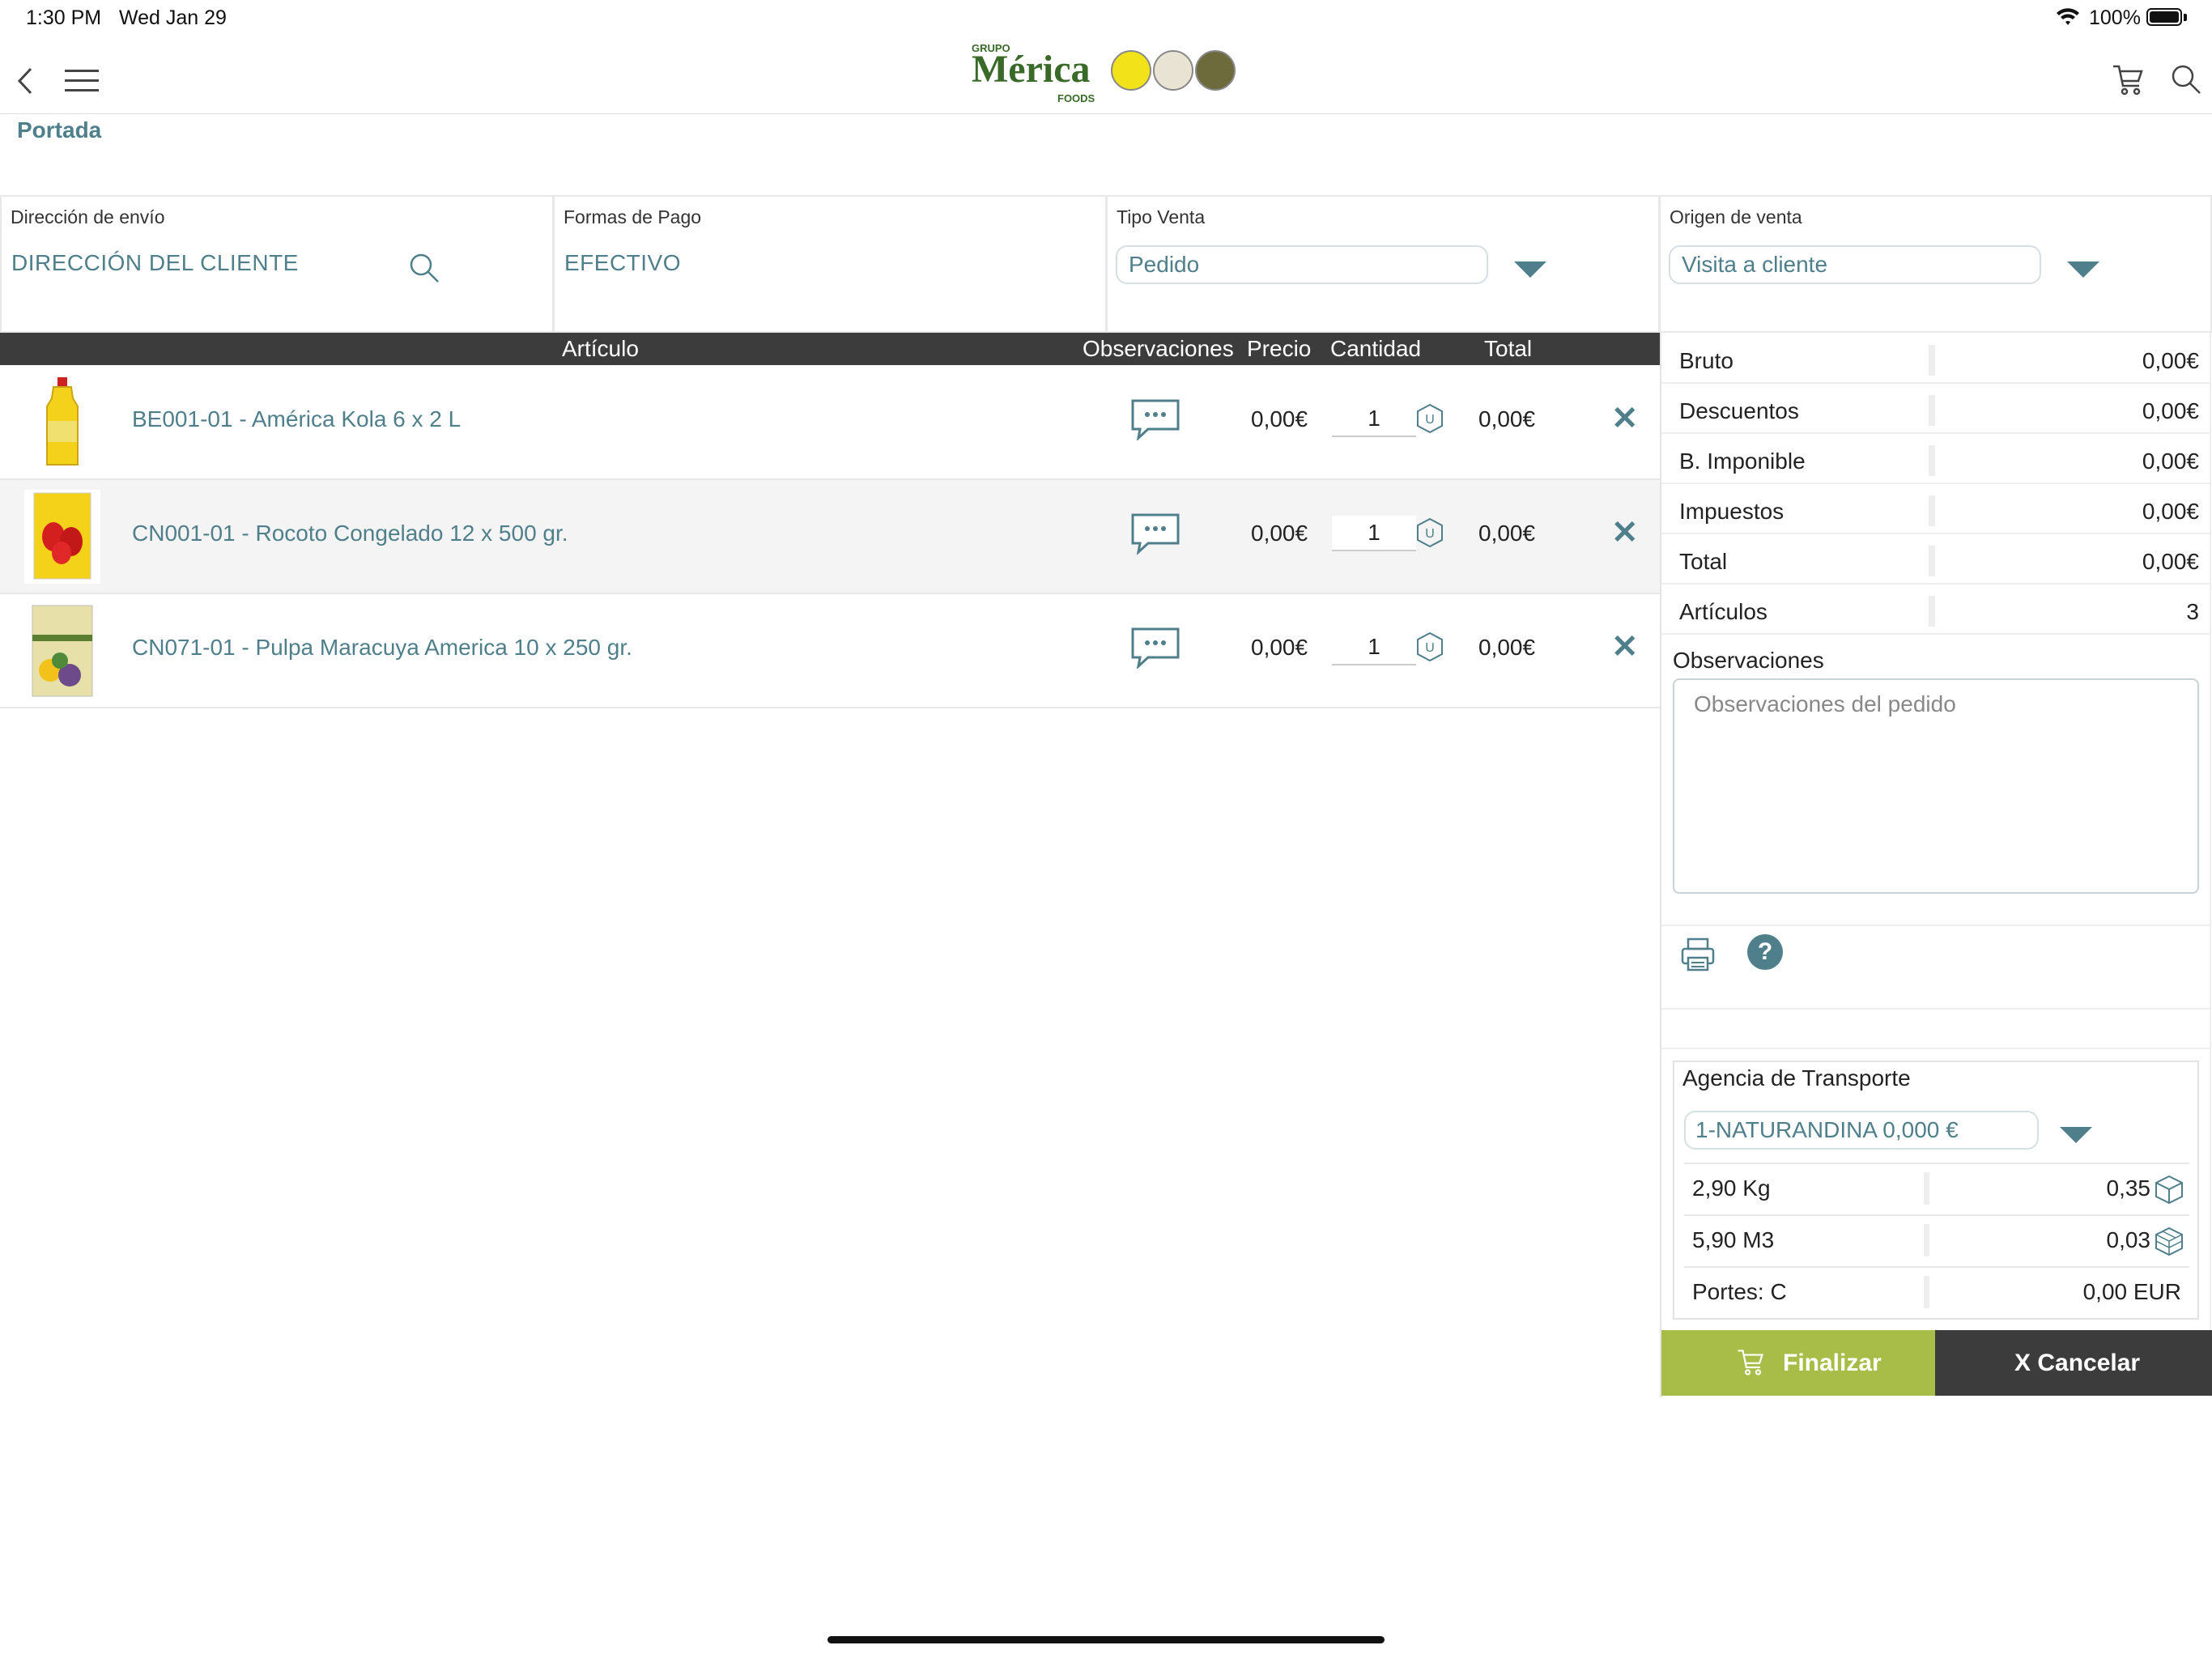 The width and height of the screenshot is (2212, 1658). I want to click on status-time: 1:30 PM, so click(64, 17).